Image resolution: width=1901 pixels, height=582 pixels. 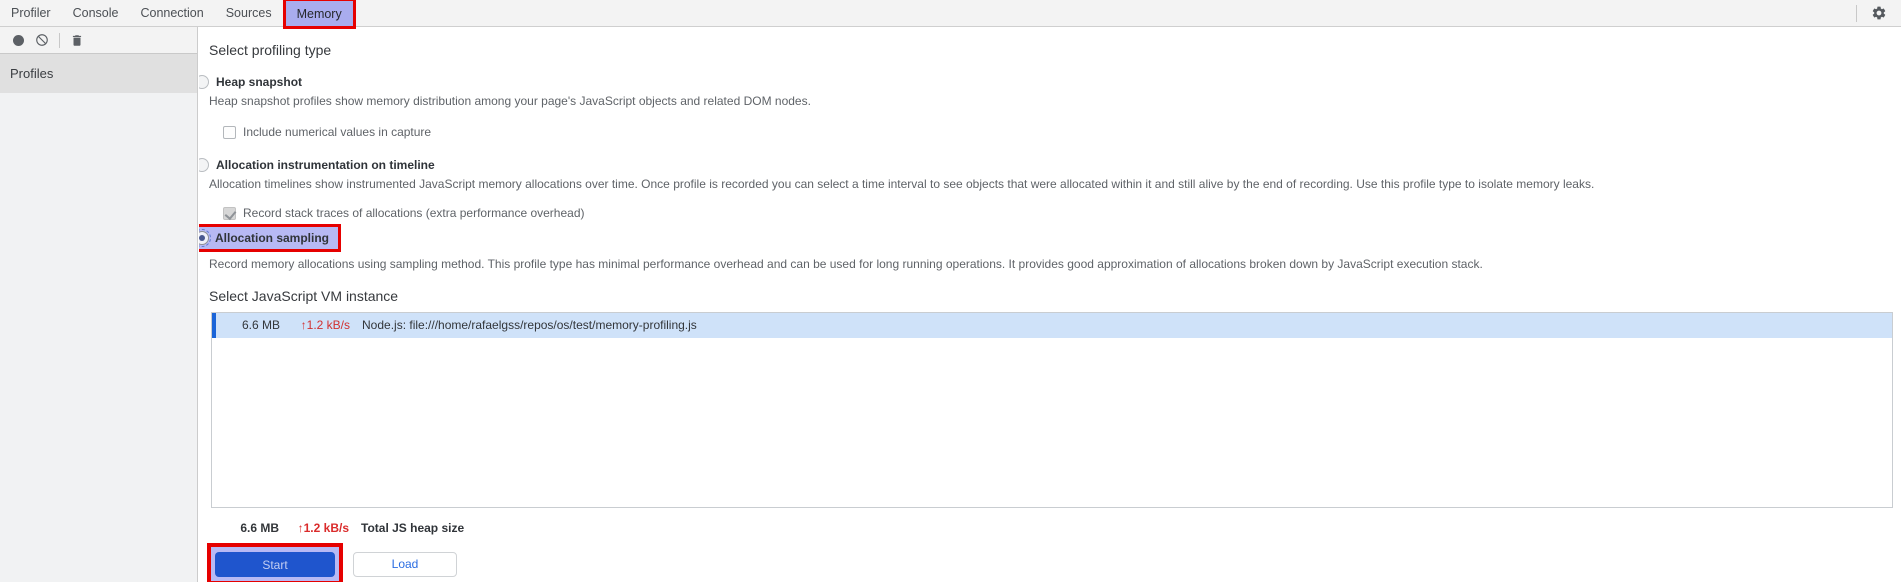 I want to click on trash-icon, so click(x=77, y=40).